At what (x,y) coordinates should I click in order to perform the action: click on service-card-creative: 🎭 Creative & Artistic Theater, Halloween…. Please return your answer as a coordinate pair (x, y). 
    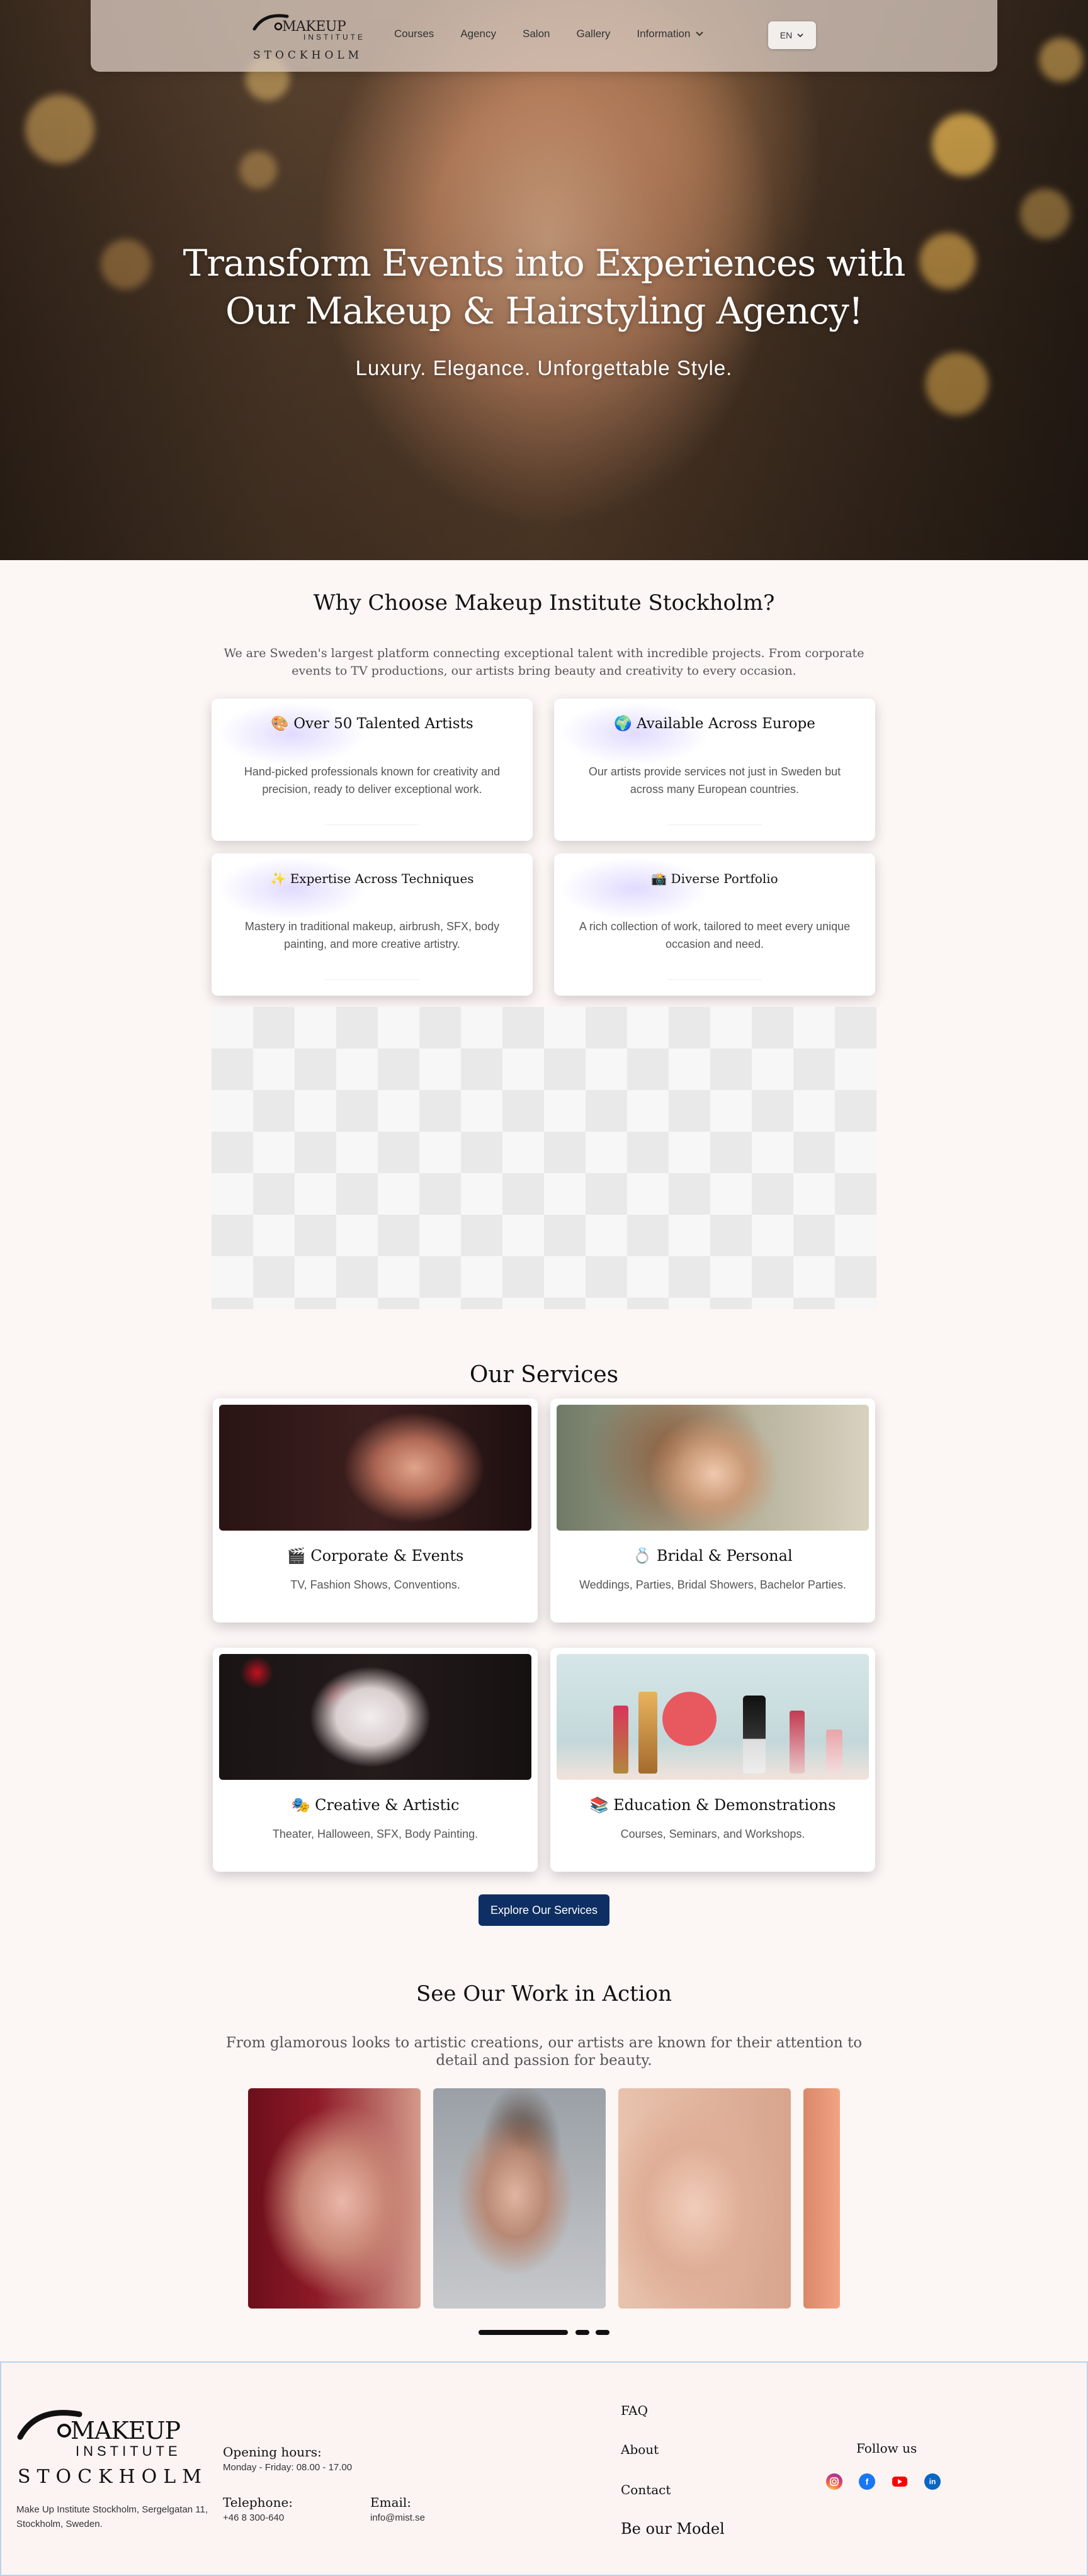
    Looking at the image, I should click on (375, 1760).